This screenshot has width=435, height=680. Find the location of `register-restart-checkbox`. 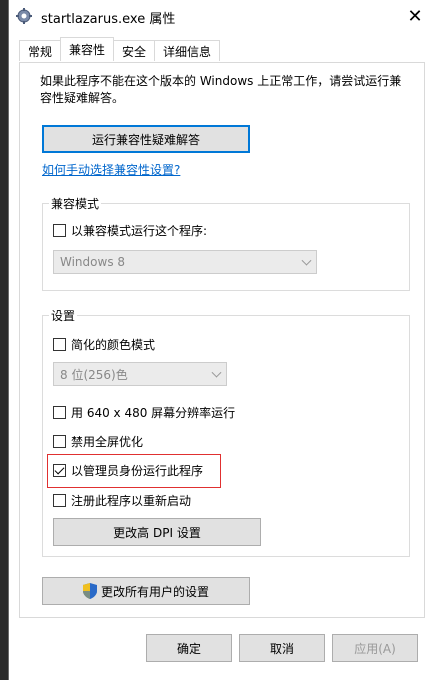

register-restart-checkbox is located at coordinates (59, 500).